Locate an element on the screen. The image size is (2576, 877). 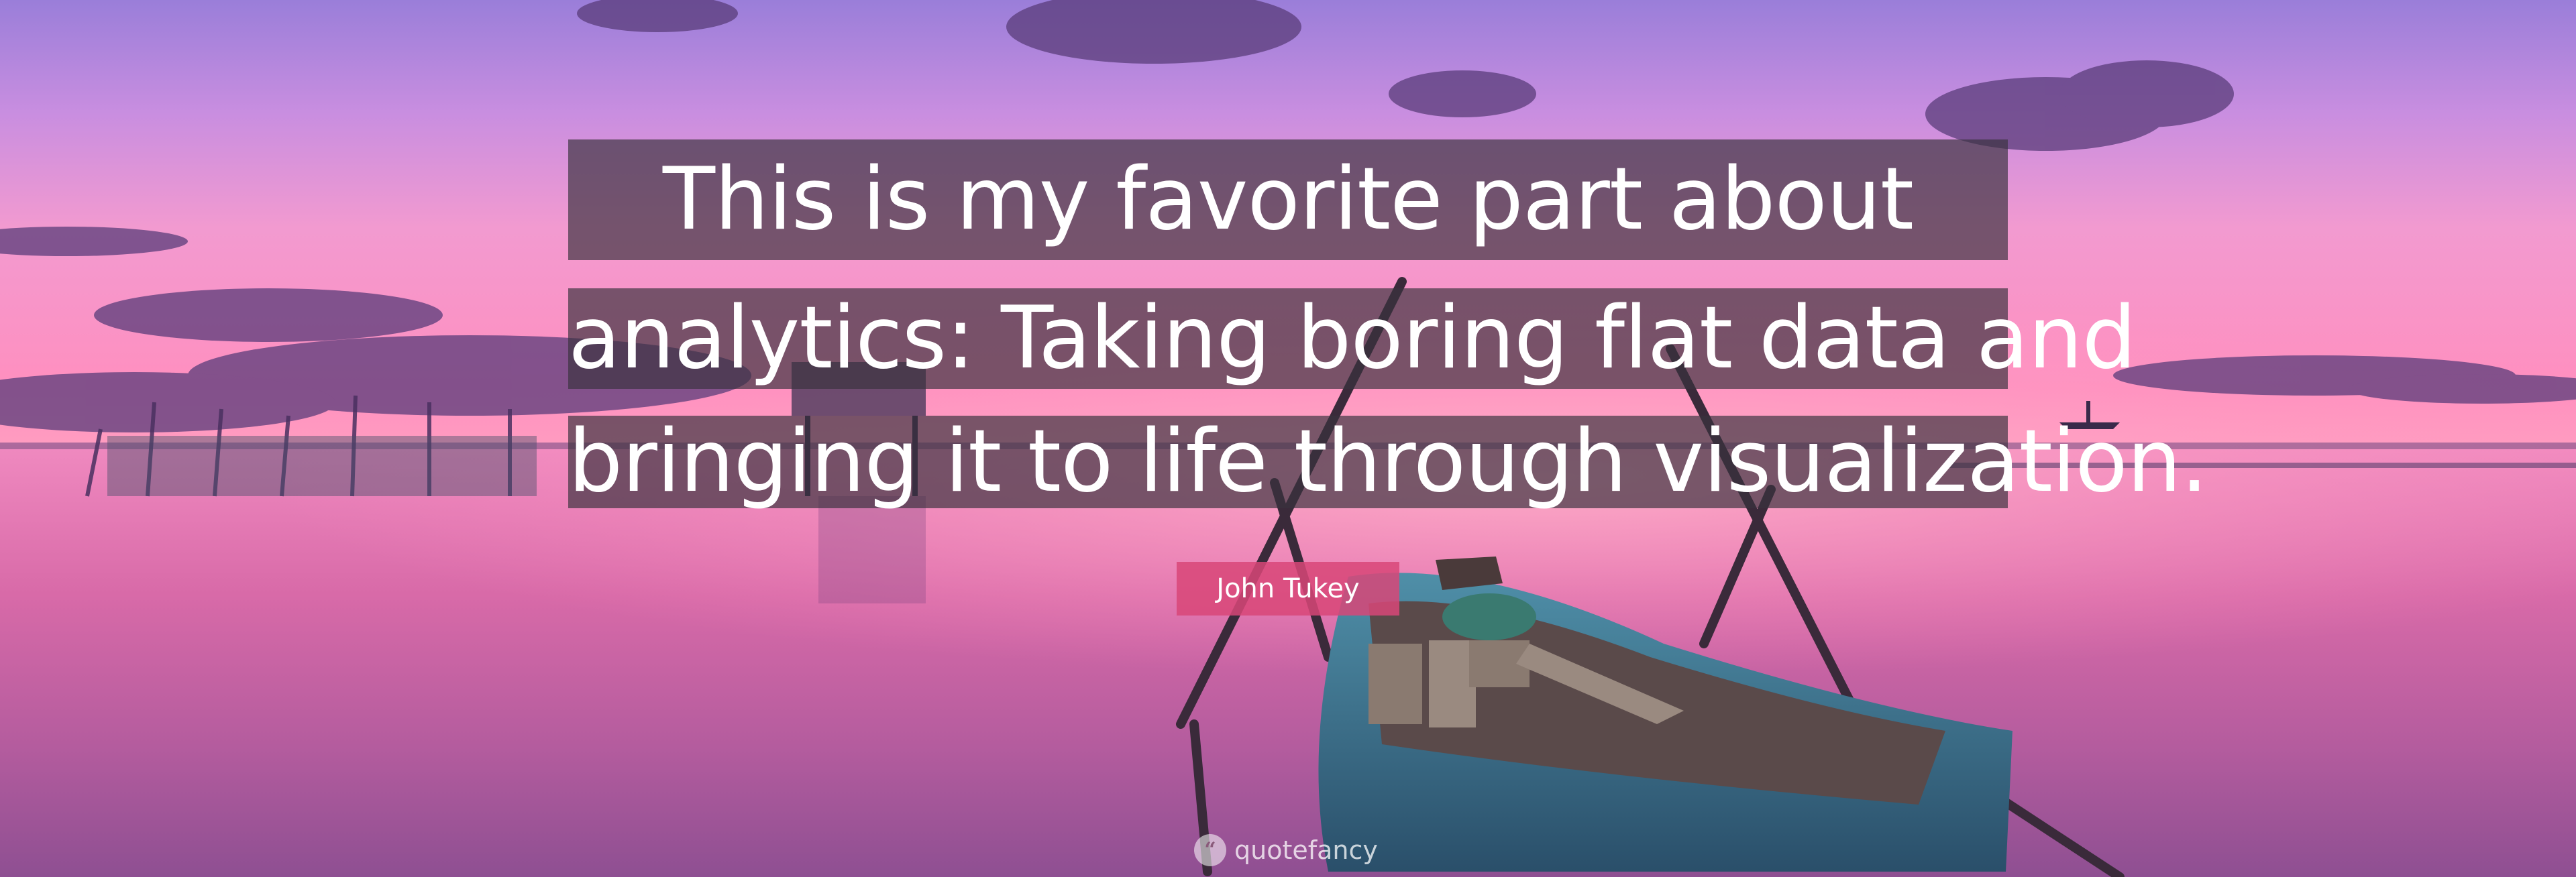
quote-line-2: analytics: Taking boring flat data and is located at coordinates (1352, 338).